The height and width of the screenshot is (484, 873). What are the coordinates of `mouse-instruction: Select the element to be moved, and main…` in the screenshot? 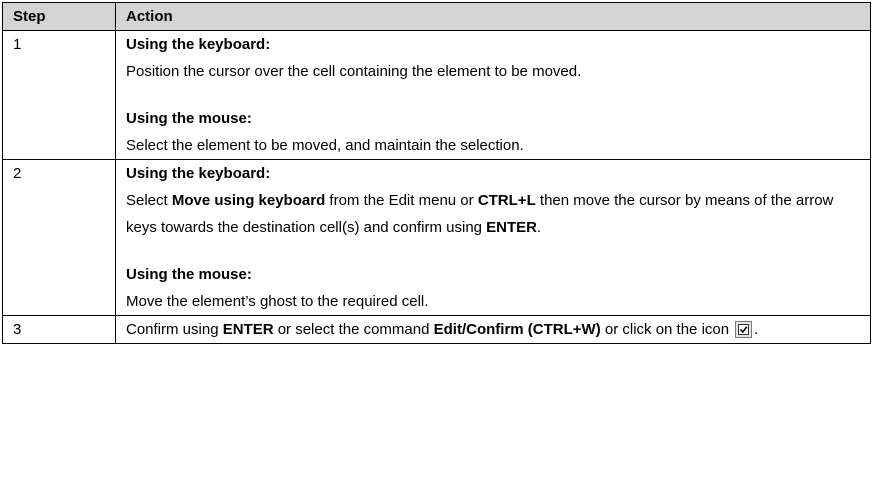 It's located at (325, 145).